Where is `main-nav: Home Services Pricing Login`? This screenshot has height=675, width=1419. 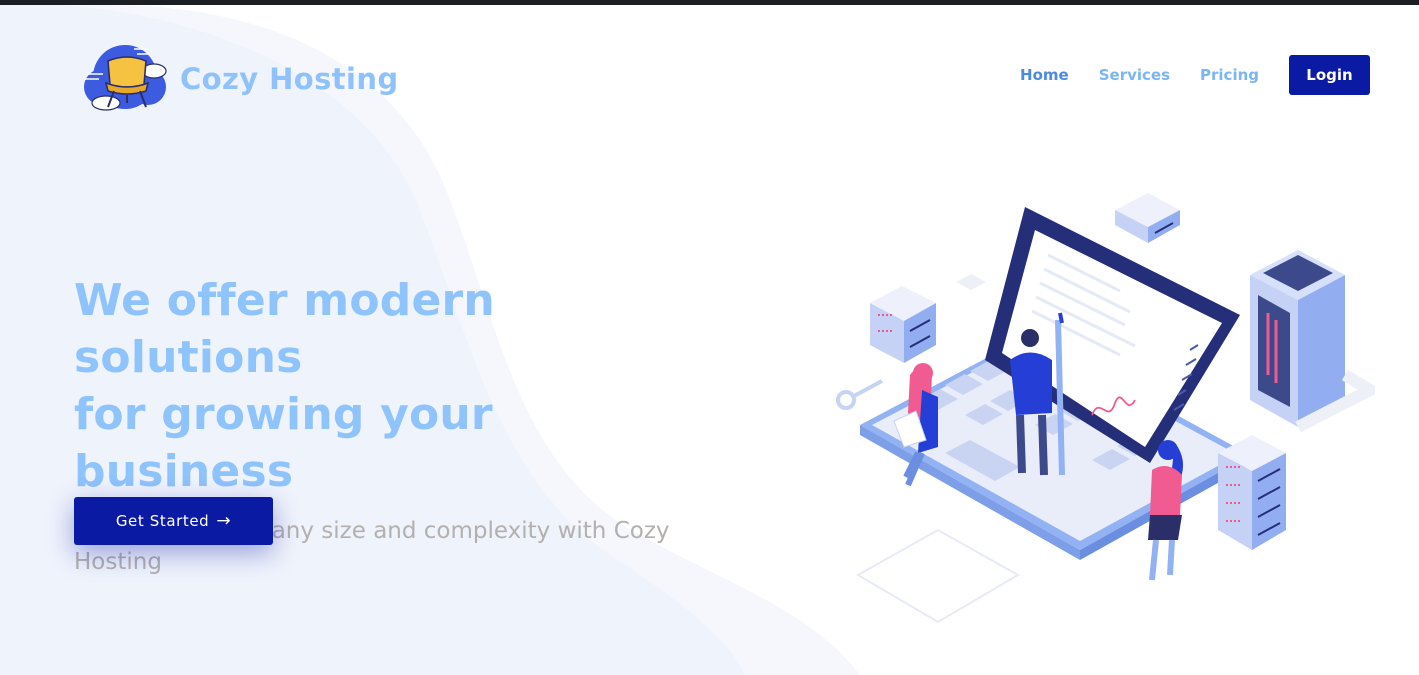 main-nav: Home Services Pricing Login is located at coordinates (1195, 75).